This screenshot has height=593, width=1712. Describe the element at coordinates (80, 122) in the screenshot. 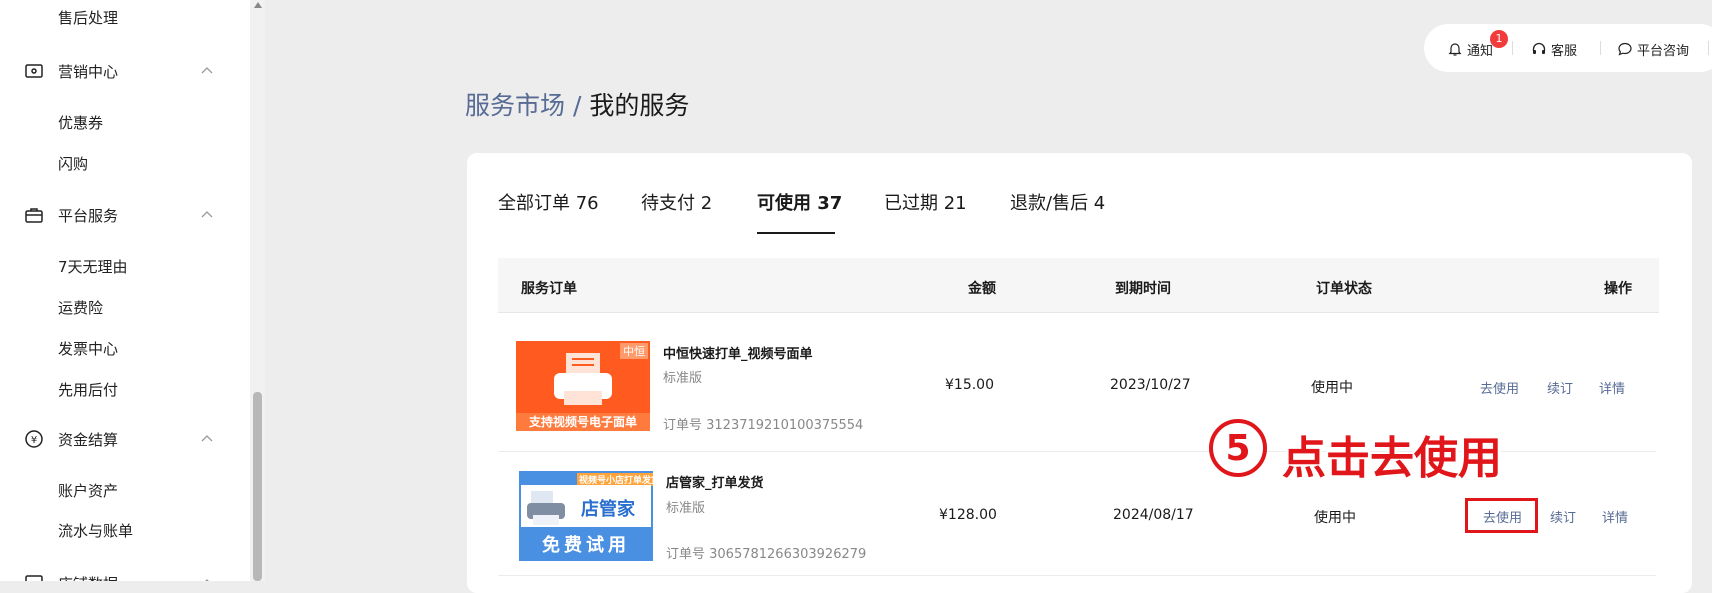

I see `sidebar-item-coupon: 优惠券` at that location.